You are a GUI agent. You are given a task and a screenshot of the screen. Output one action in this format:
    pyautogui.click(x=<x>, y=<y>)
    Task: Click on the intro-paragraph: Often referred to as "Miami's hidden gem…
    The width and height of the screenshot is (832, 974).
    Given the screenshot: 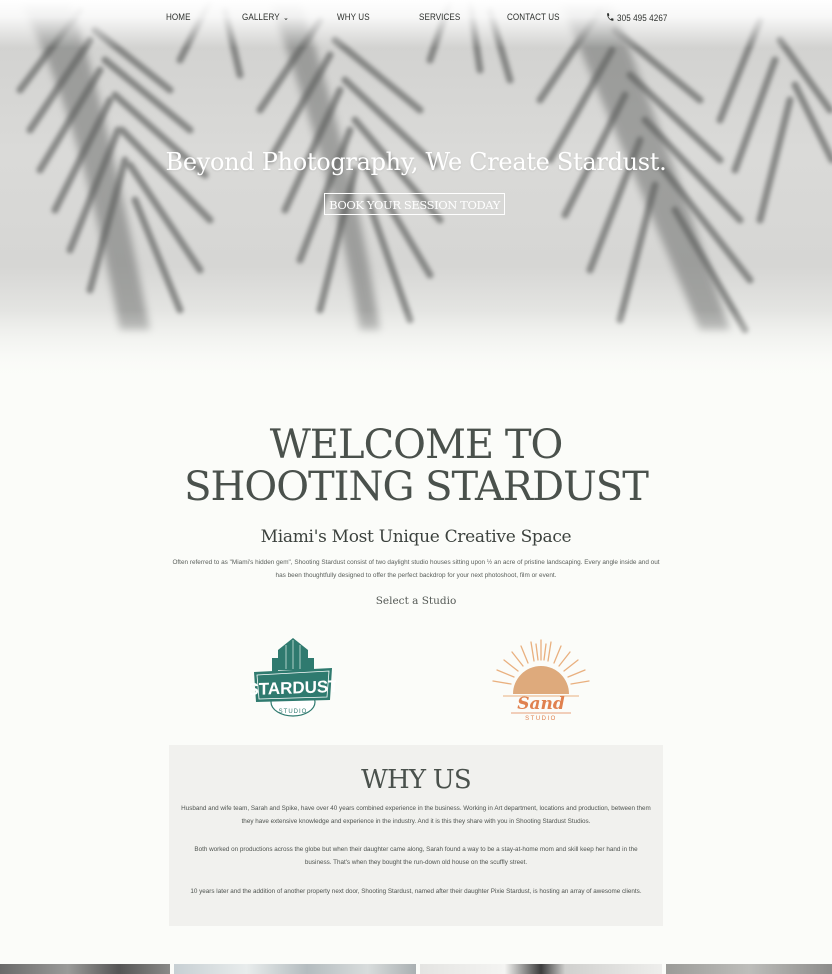 What is the action you would take?
    pyautogui.click(x=416, y=569)
    